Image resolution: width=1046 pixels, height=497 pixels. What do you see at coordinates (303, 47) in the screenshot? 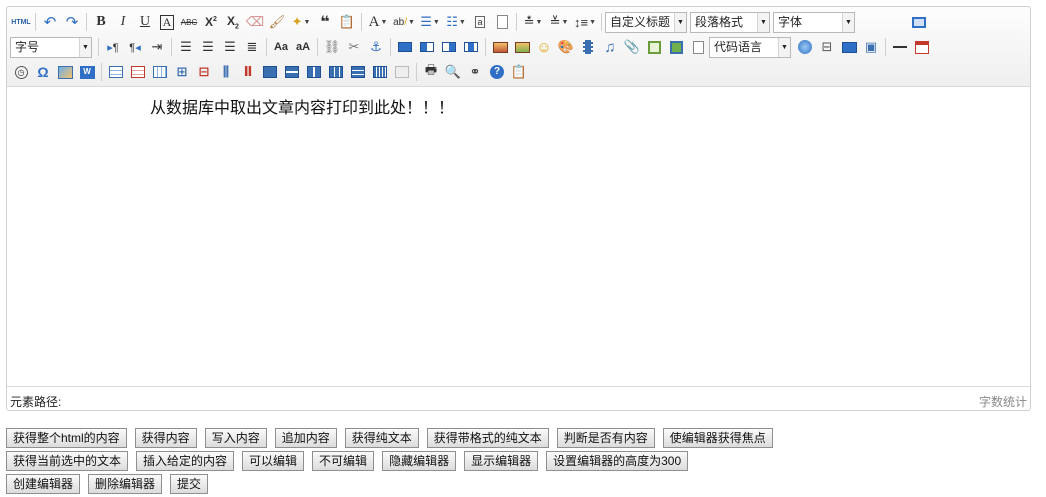
I see `to-lowercase-button: aA` at bounding box center [303, 47].